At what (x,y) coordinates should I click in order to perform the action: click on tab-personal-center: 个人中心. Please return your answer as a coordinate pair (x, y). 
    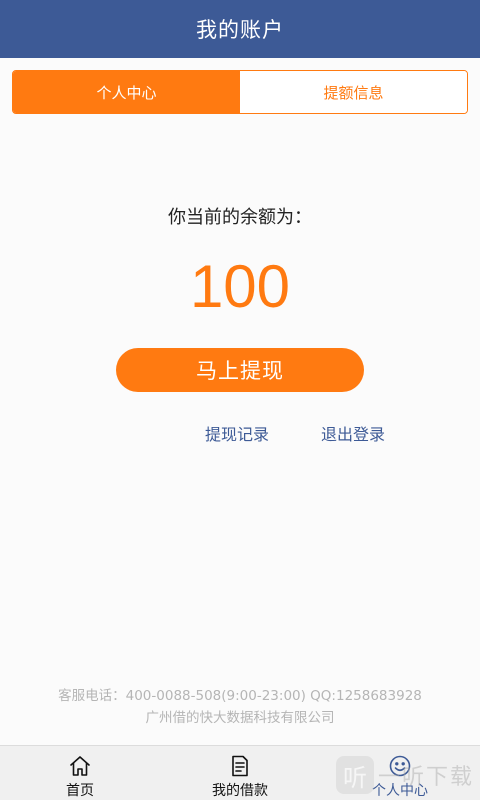
    Looking at the image, I should click on (126, 92).